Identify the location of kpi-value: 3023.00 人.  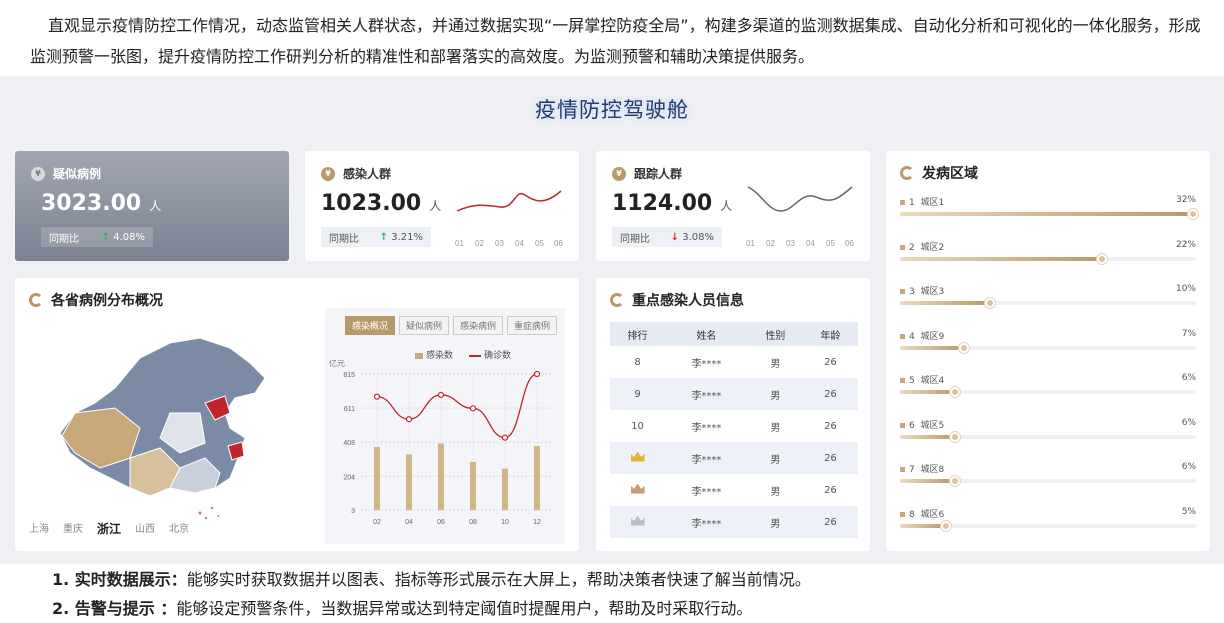
(101, 203).